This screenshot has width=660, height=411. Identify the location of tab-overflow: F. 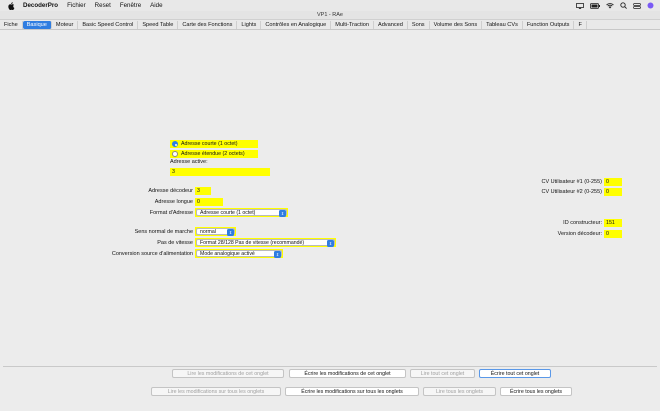
(580, 24).